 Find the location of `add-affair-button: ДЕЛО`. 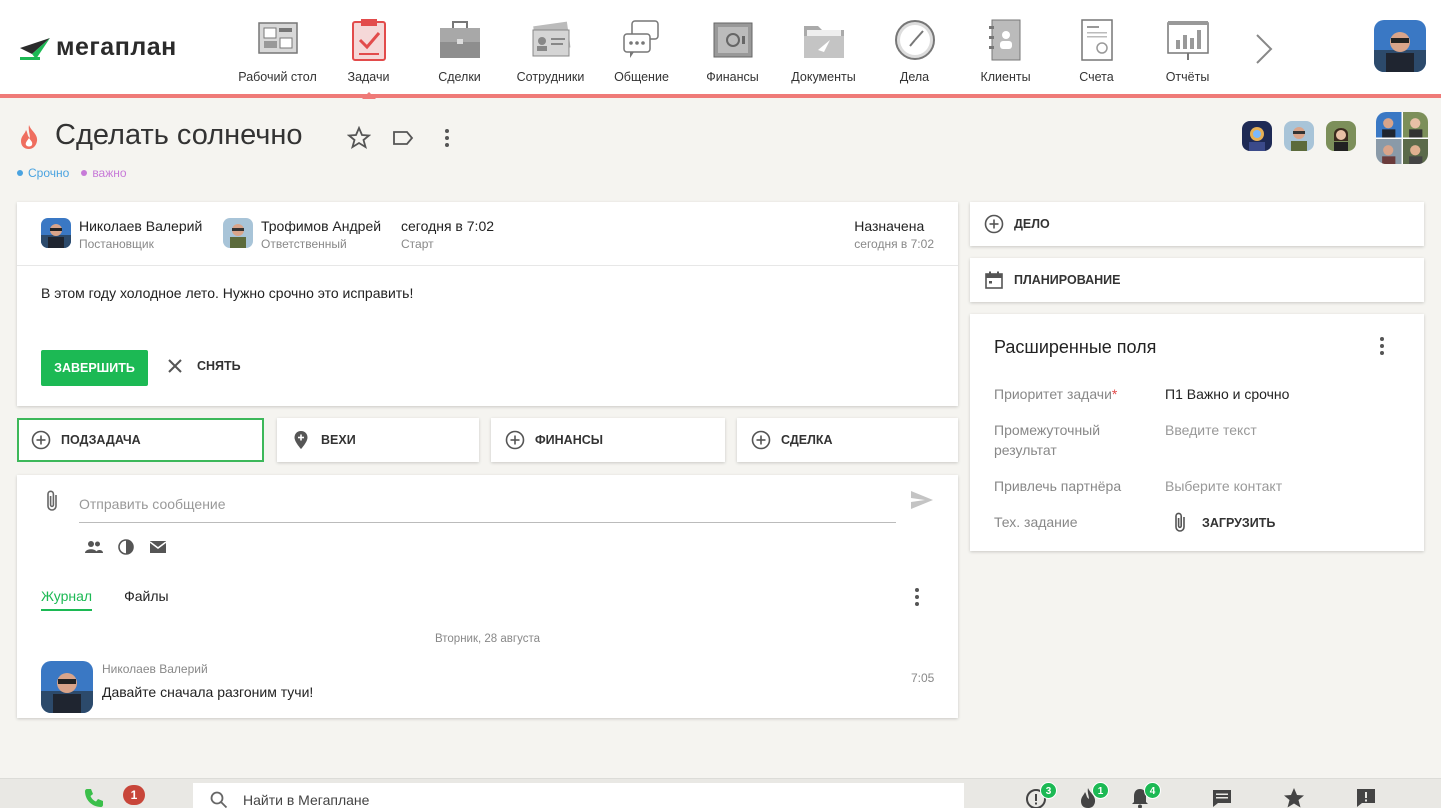

add-affair-button: ДЕЛО is located at coordinates (1197, 224).